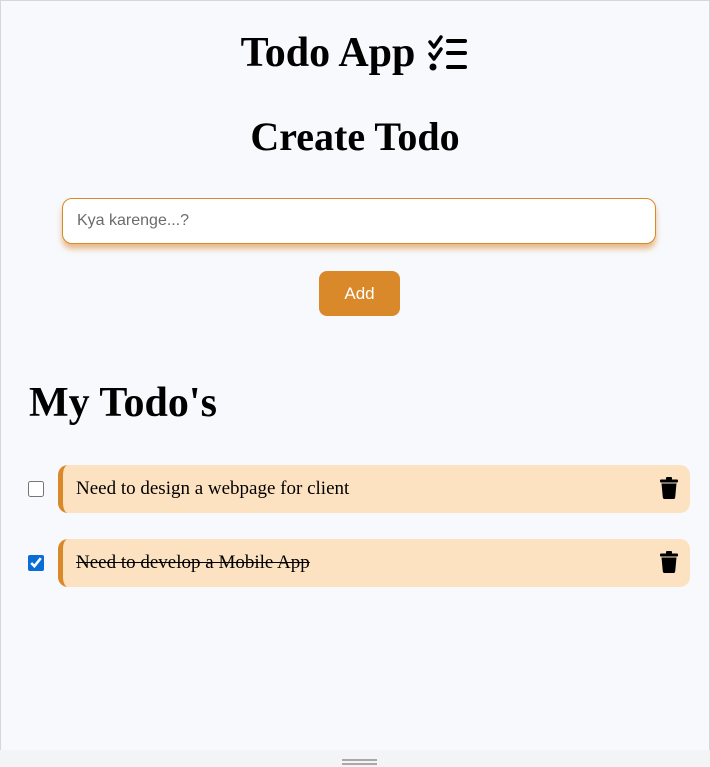 This screenshot has height=767, width=710. What do you see at coordinates (123, 403) in the screenshot?
I see `my-todos-heading: My Todo's` at bounding box center [123, 403].